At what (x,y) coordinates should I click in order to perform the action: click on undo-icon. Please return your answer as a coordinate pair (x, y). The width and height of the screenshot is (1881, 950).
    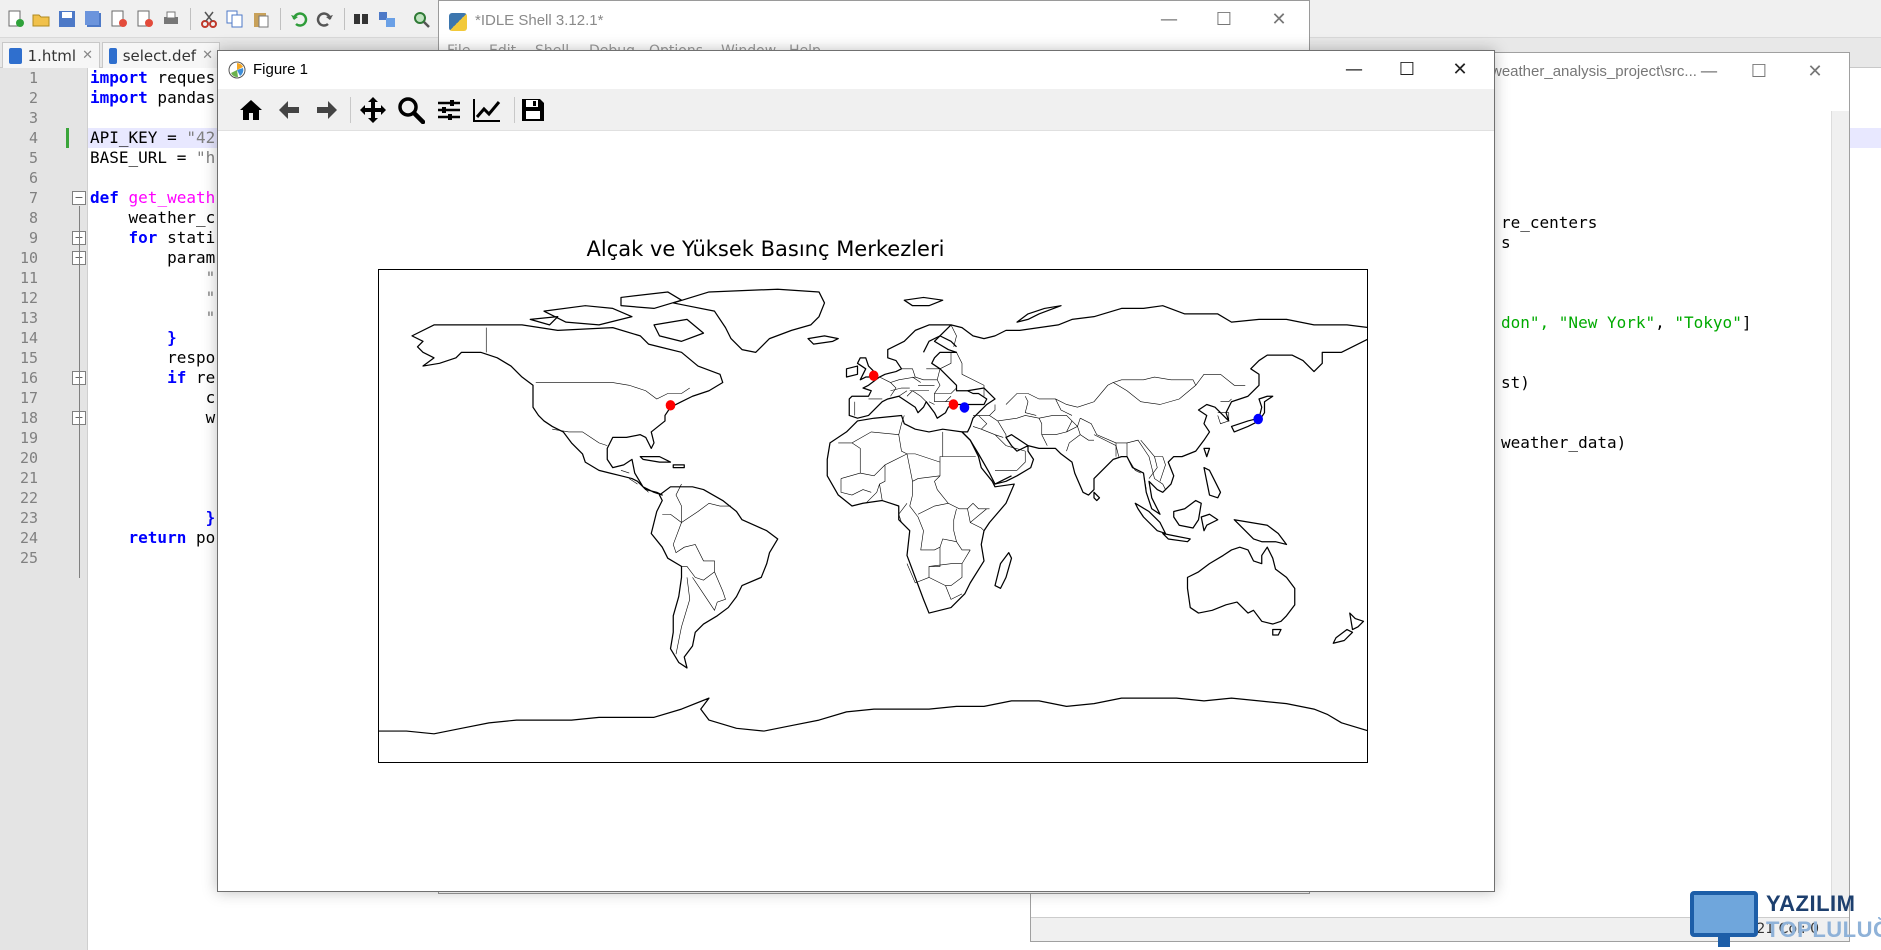
    Looking at the image, I should click on (299, 19).